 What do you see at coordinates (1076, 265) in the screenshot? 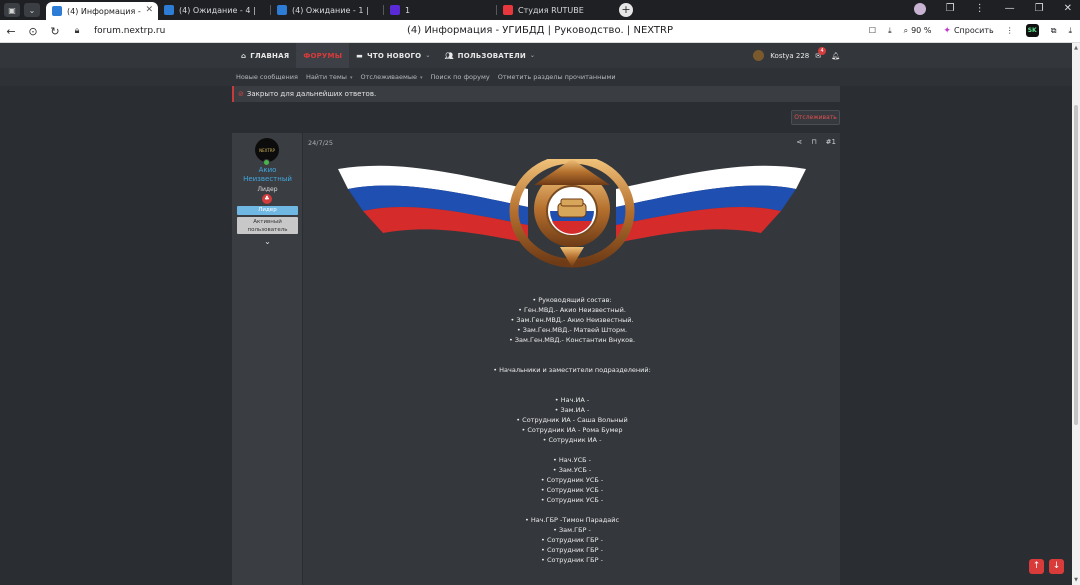
I see `scroll-thumb` at bounding box center [1076, 265].